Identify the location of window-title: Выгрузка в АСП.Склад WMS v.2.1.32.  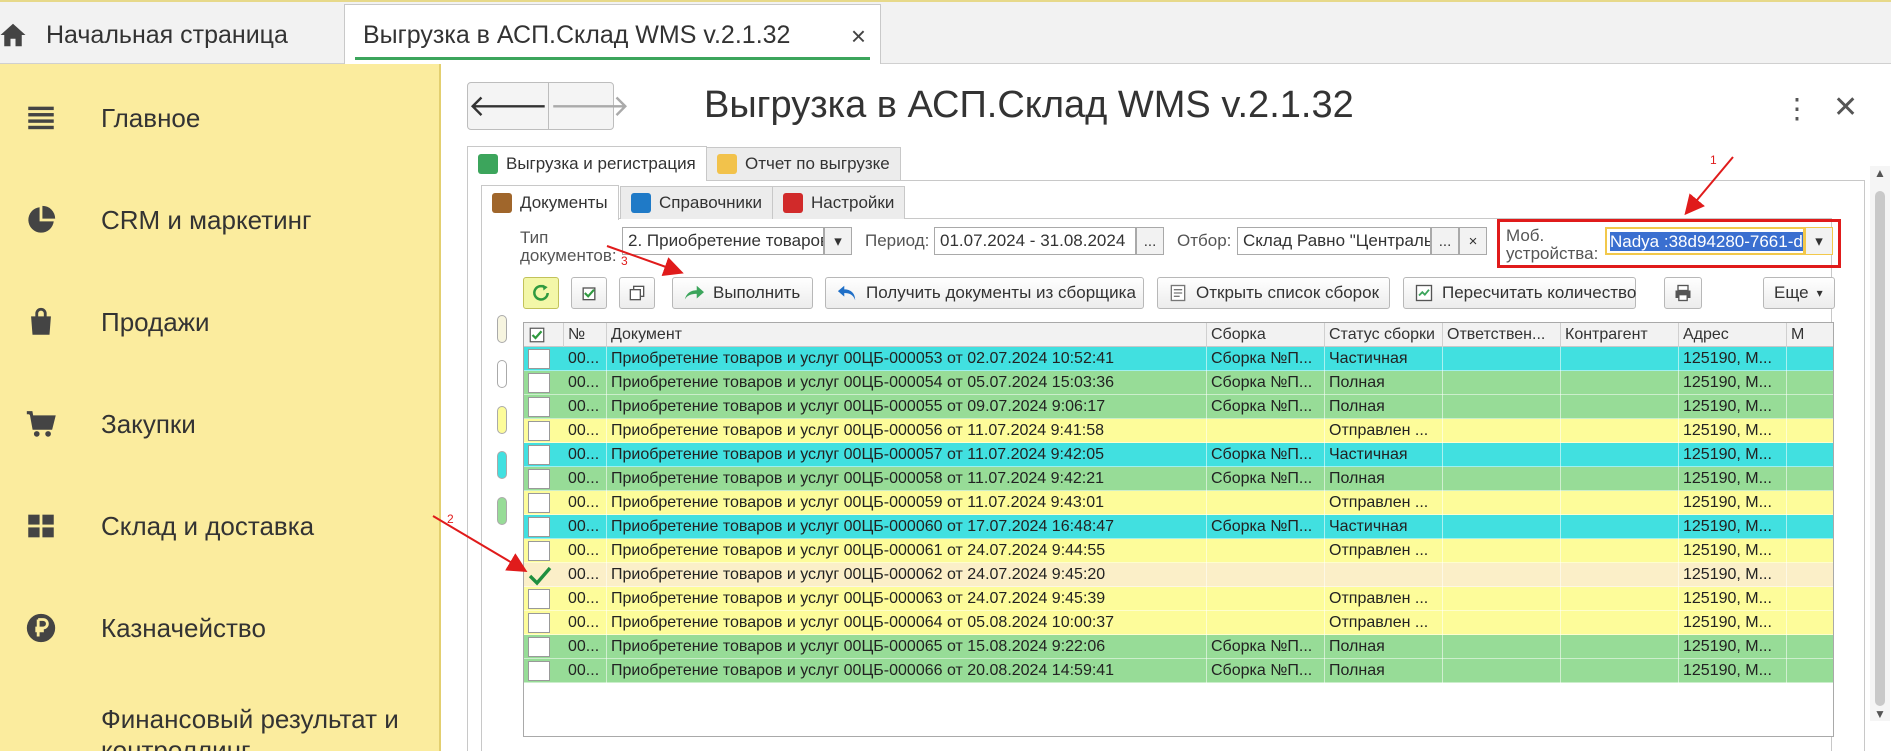
(1029, 105).